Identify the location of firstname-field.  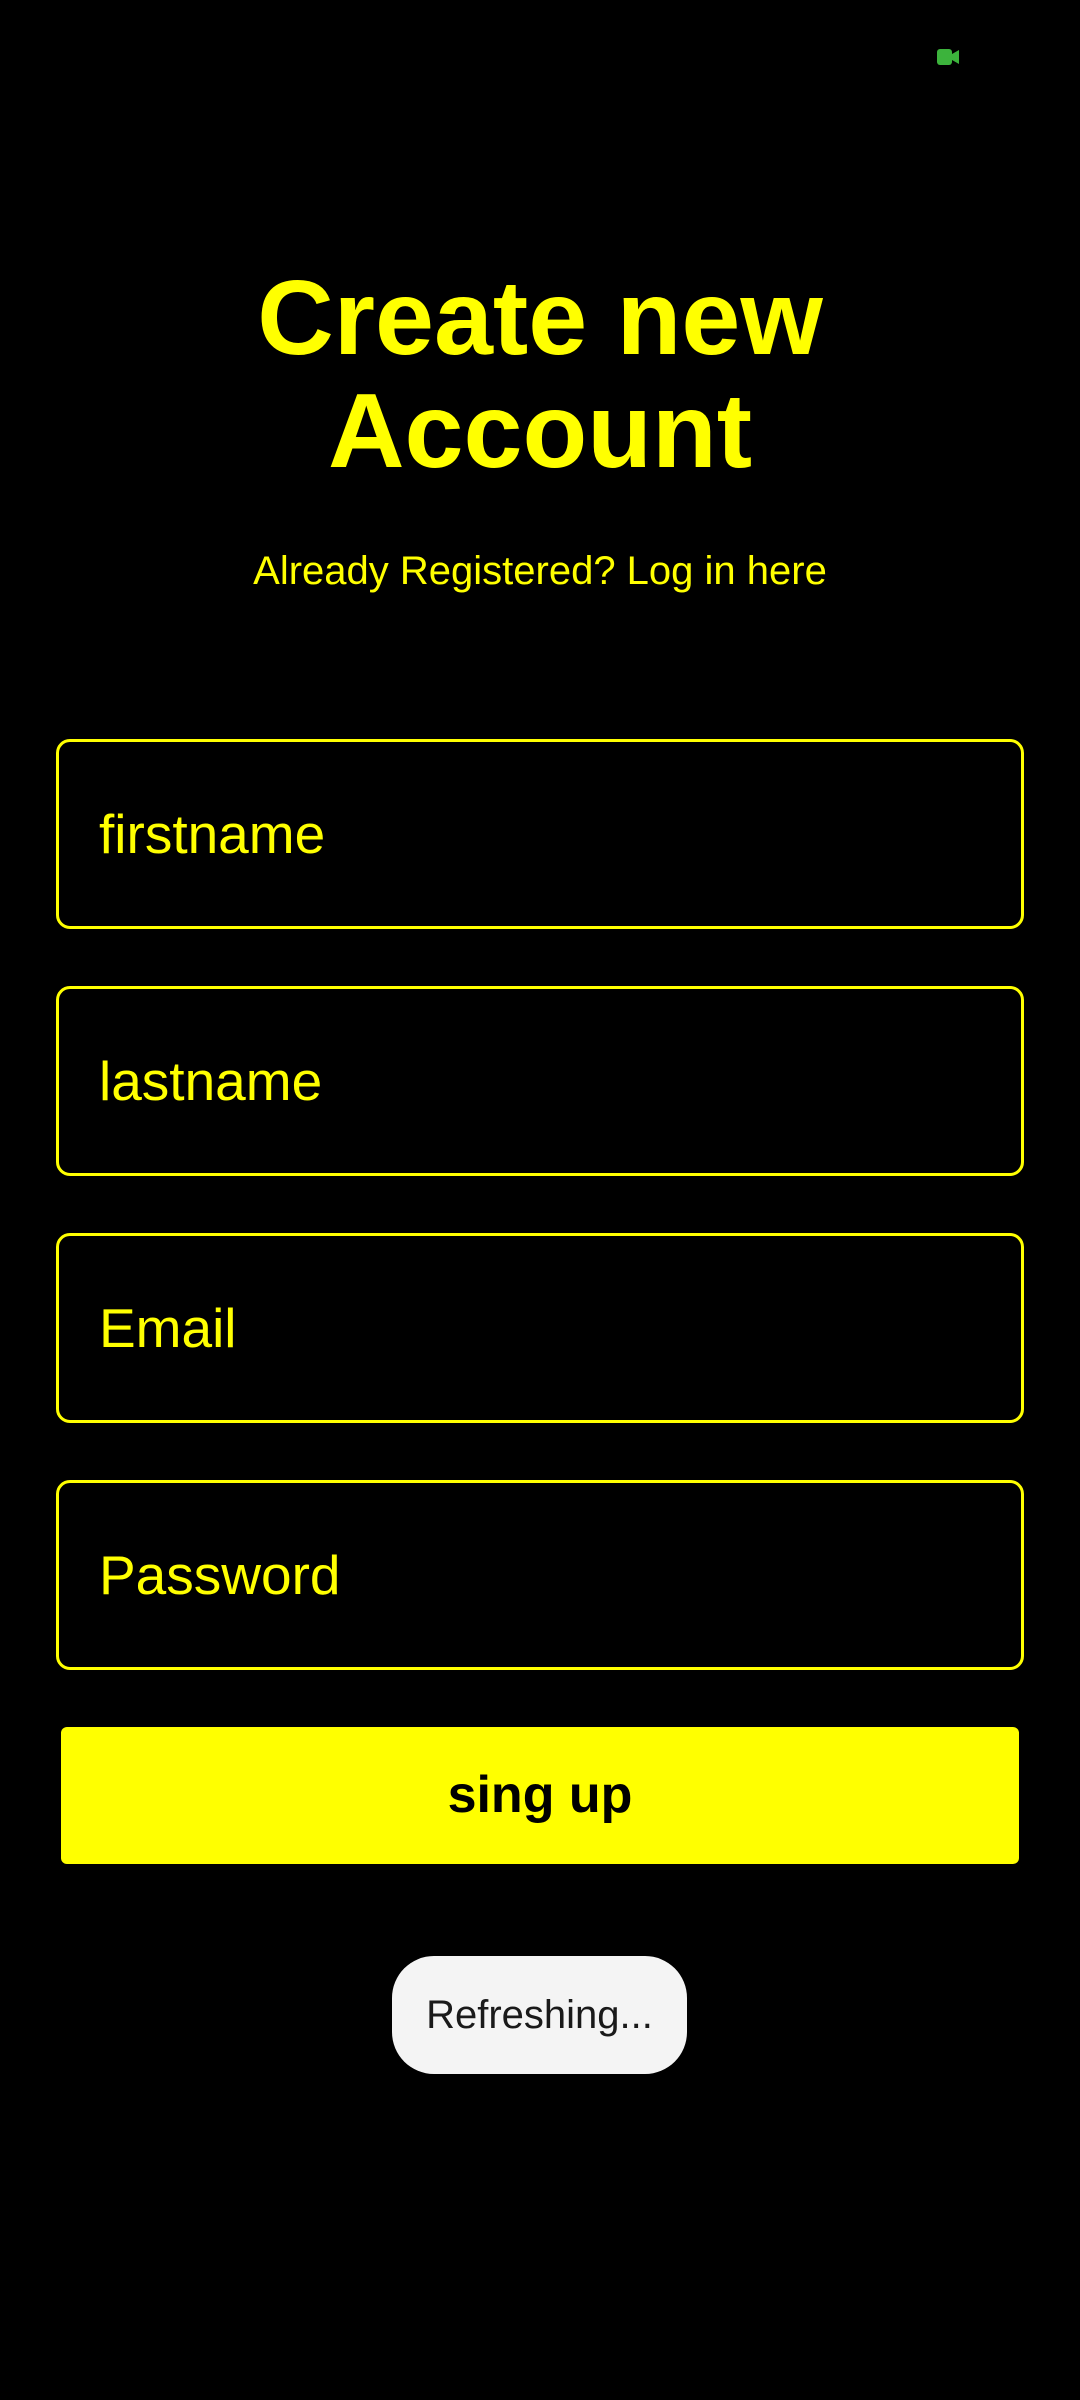
(540, 834).